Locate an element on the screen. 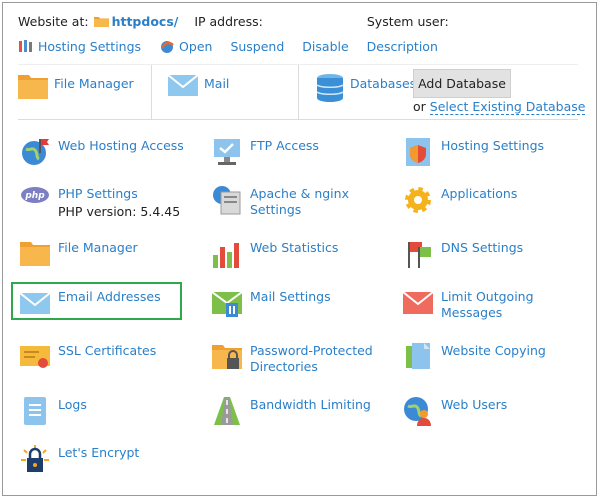  tile-label: PHP Settings is located at coordinates (98, 193).